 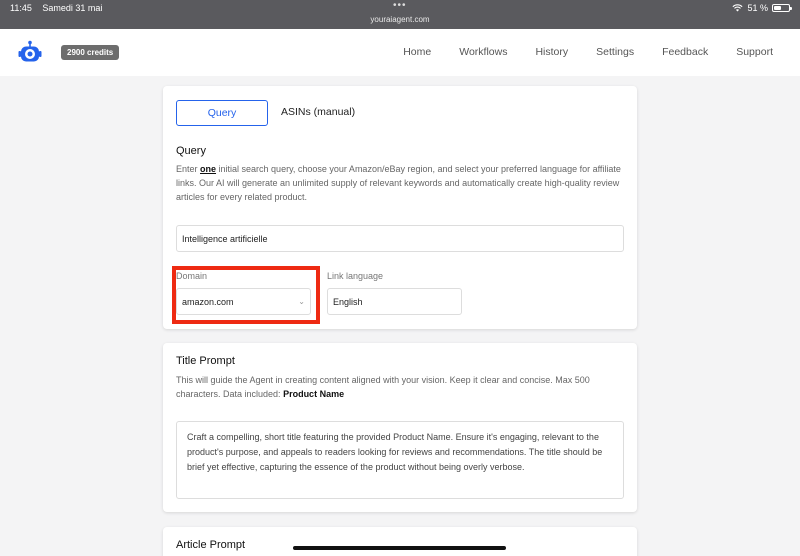 What do you see at coordinates (738, 8) in the screenshot?
I see `wifi-icon` at bounding box center [738, 8].